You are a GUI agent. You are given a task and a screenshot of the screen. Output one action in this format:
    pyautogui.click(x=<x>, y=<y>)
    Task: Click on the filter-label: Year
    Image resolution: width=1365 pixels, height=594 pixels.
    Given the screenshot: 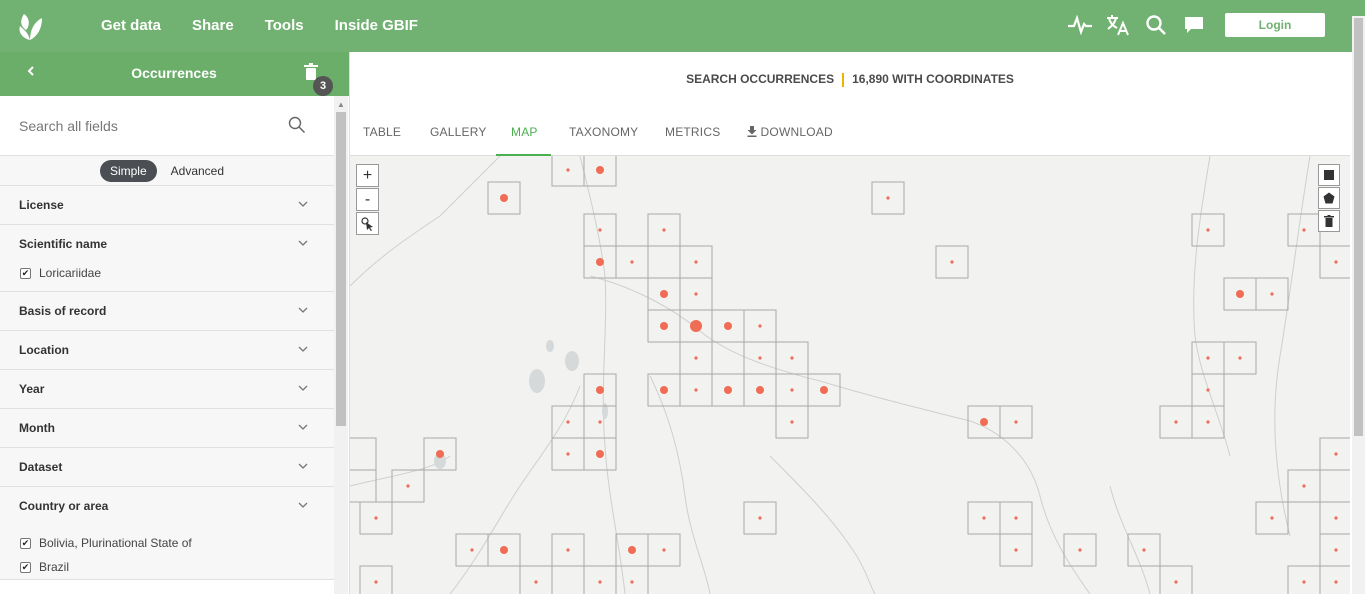 What is the action you would take?
    pyautogui.click(x=167, y=389)
    